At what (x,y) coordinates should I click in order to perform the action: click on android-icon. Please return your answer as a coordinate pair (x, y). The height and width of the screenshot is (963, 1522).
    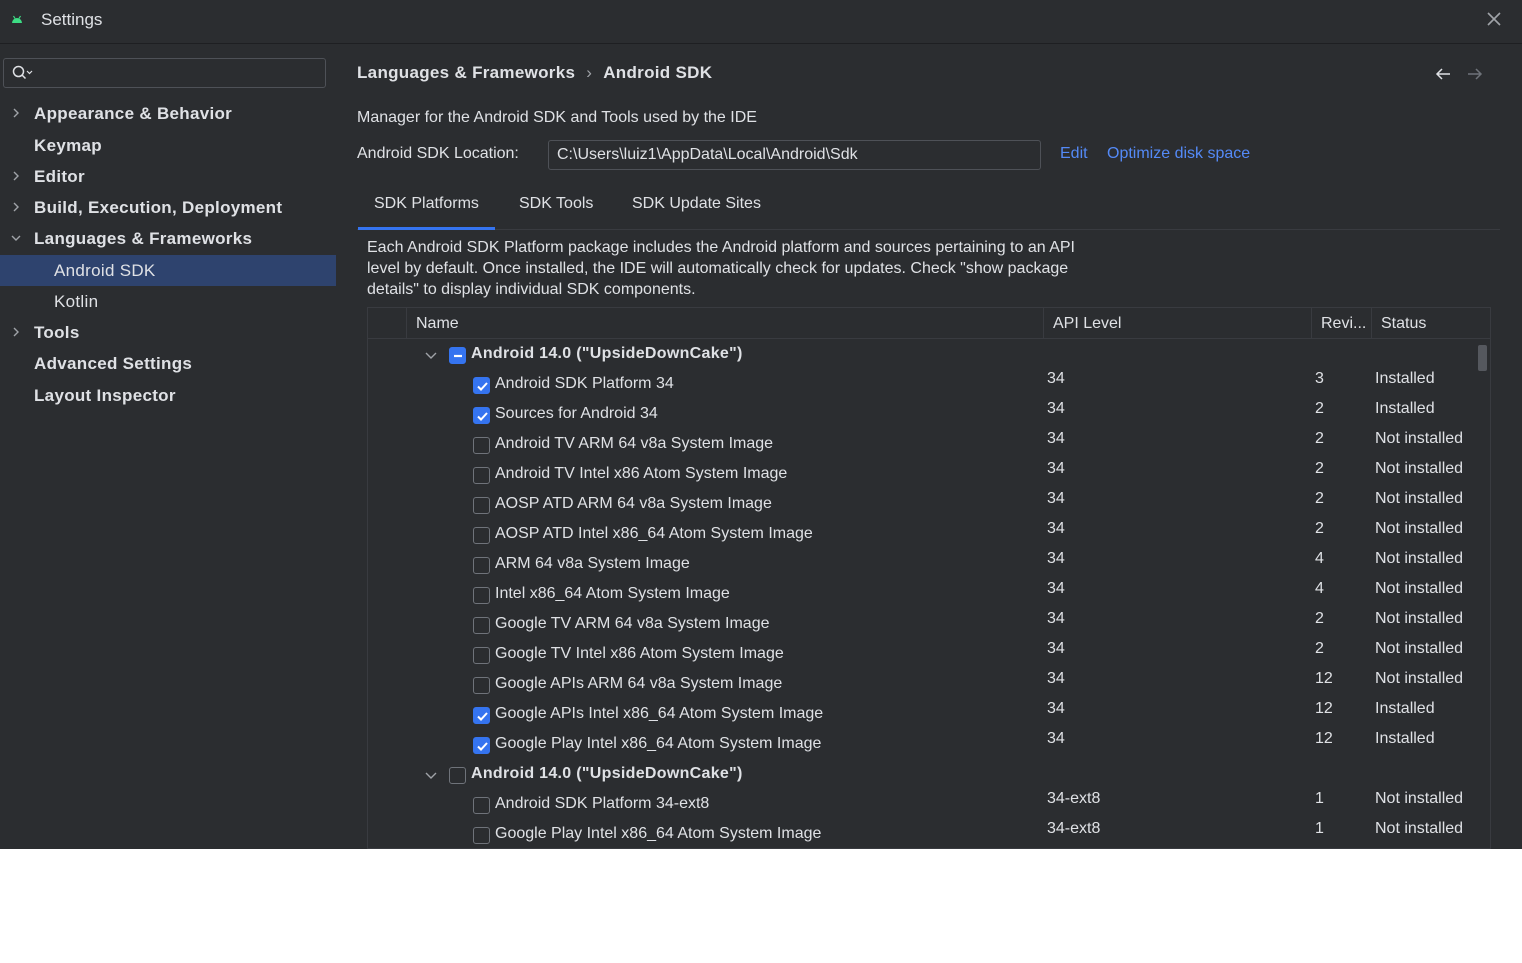
    Looking at the image, I should click on (17, 19).